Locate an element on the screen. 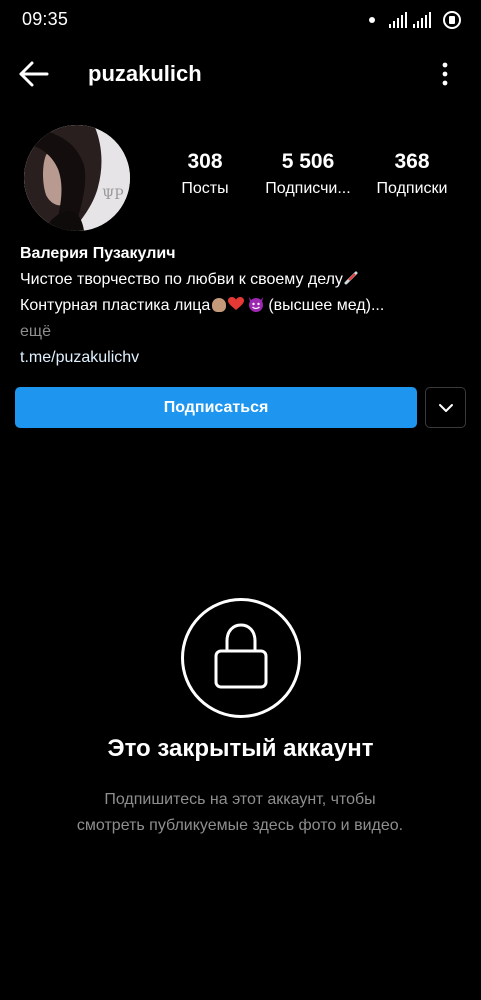 The image size is (481, 1000). chevron-down-icon is located at coordinates (445, 407).